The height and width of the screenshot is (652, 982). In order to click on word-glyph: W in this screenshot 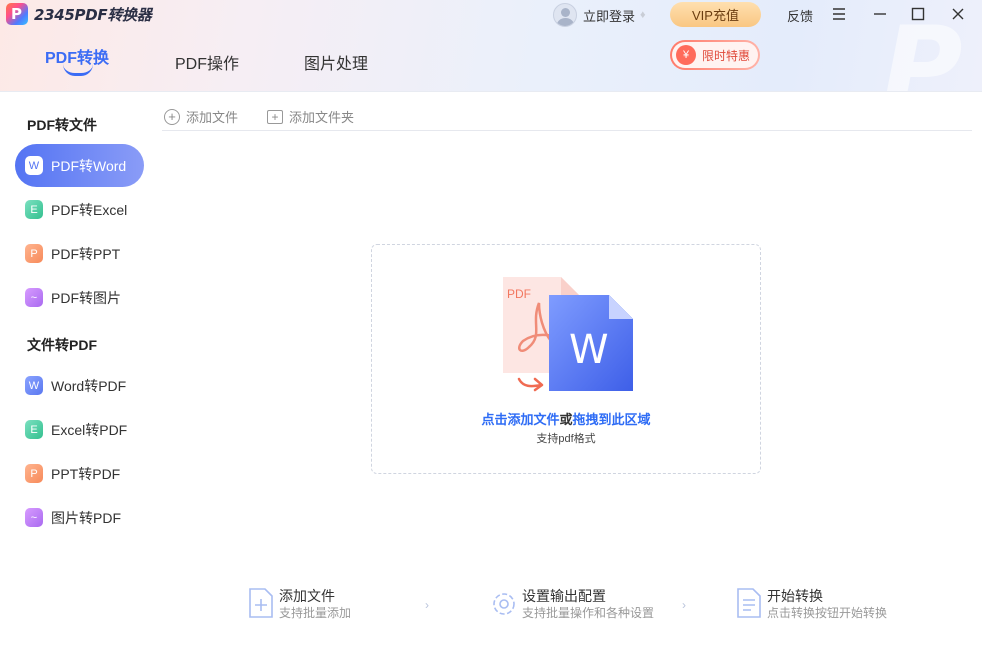, I will do `click(589, 350)`.